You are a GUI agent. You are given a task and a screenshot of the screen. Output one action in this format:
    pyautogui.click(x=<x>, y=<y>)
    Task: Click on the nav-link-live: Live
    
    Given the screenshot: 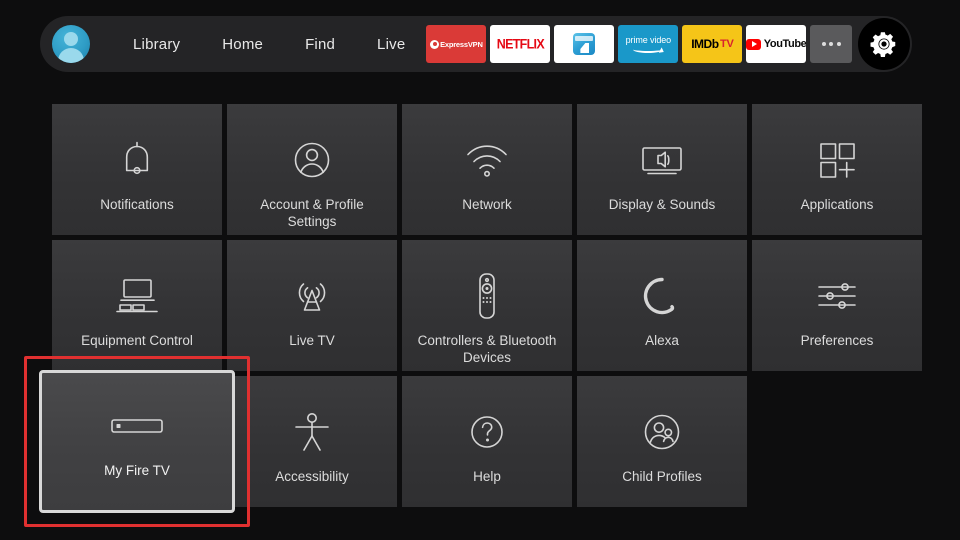 What is the action you would take?
    pyautogui.click(x=391, y=44)
    